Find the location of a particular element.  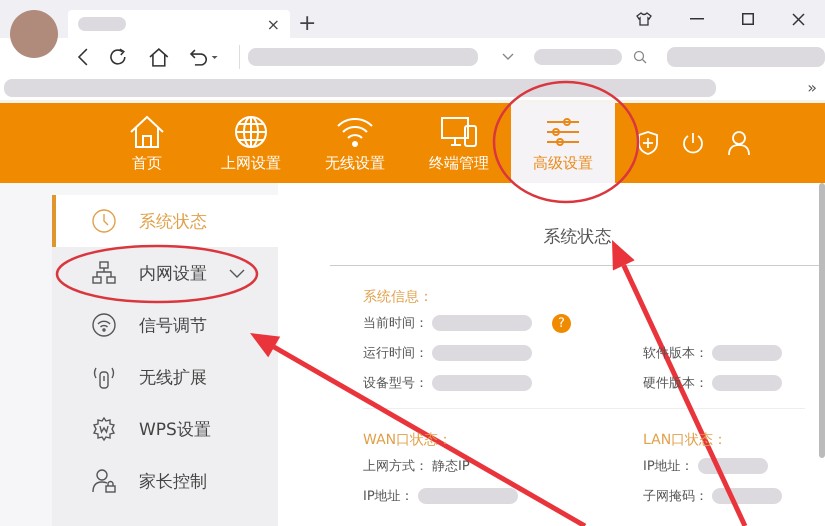

field-label: 设备型号： is located at coordinates (395, 383).